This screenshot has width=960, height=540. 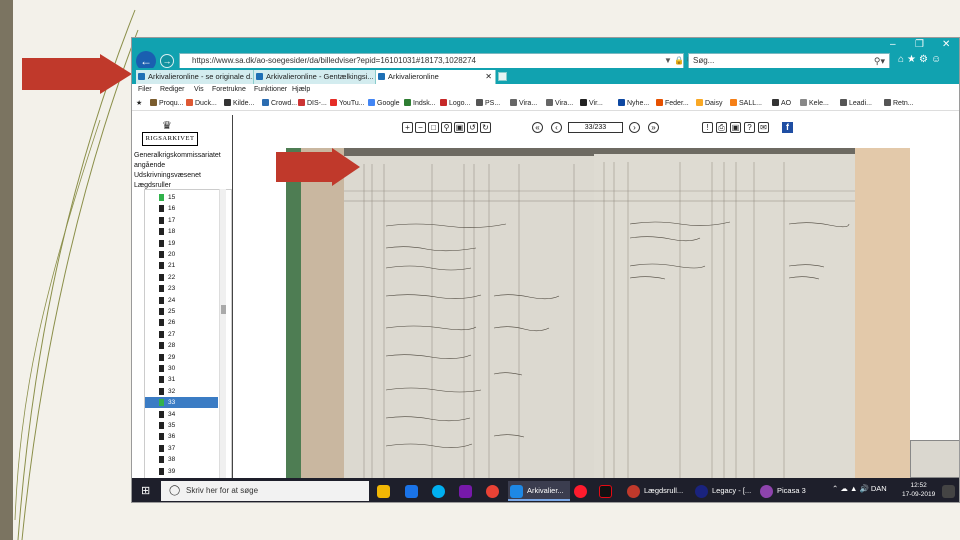 What do you see at coordinates (181, 368) in the screenshot?
I see `tree-item-30: 30` at bounding box center [181, 368].